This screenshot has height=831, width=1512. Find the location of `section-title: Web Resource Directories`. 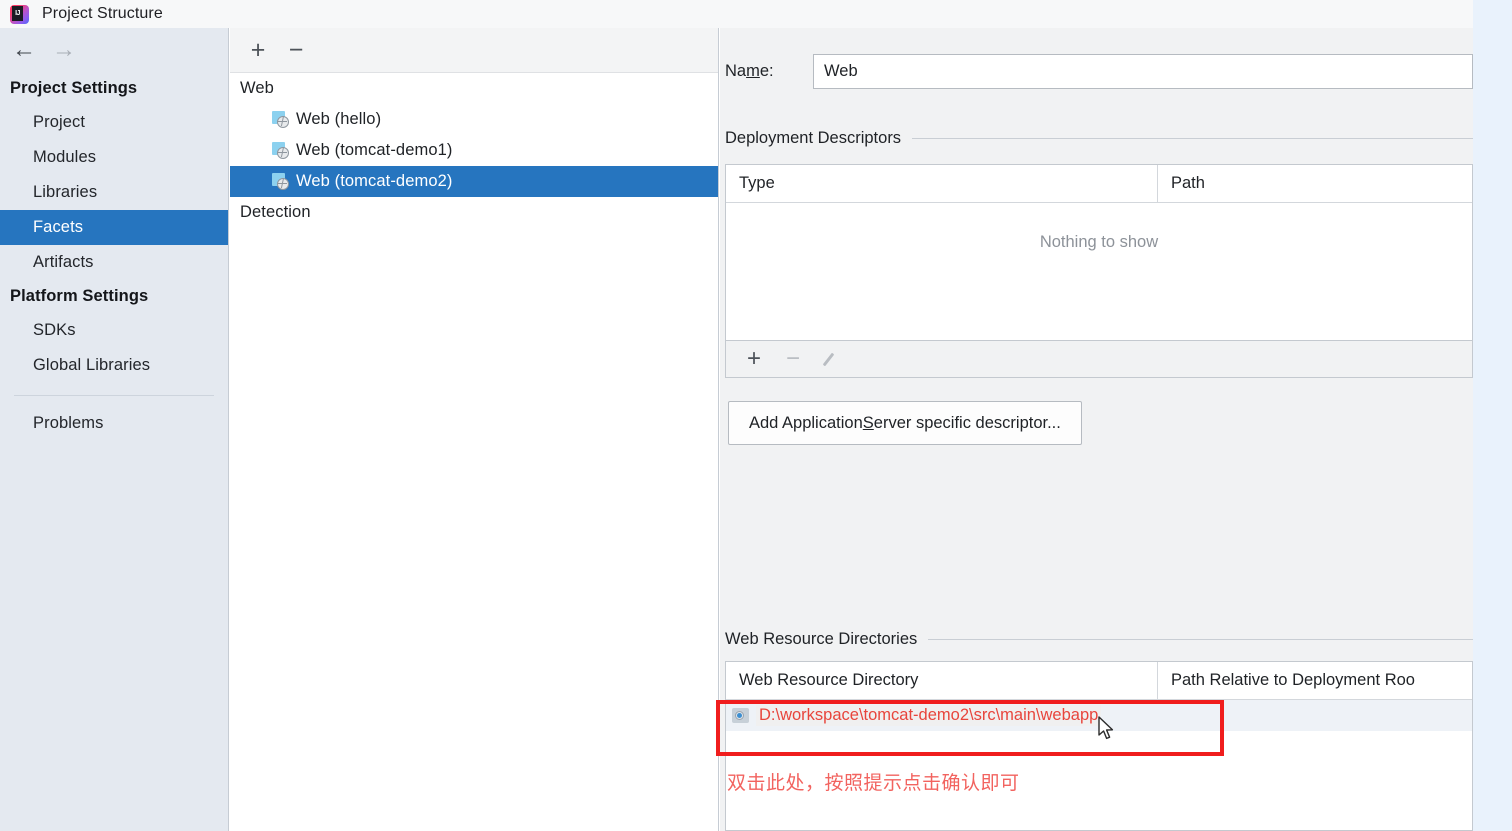

section-title: Web Resource Directories is located at coordinates (821, 639).